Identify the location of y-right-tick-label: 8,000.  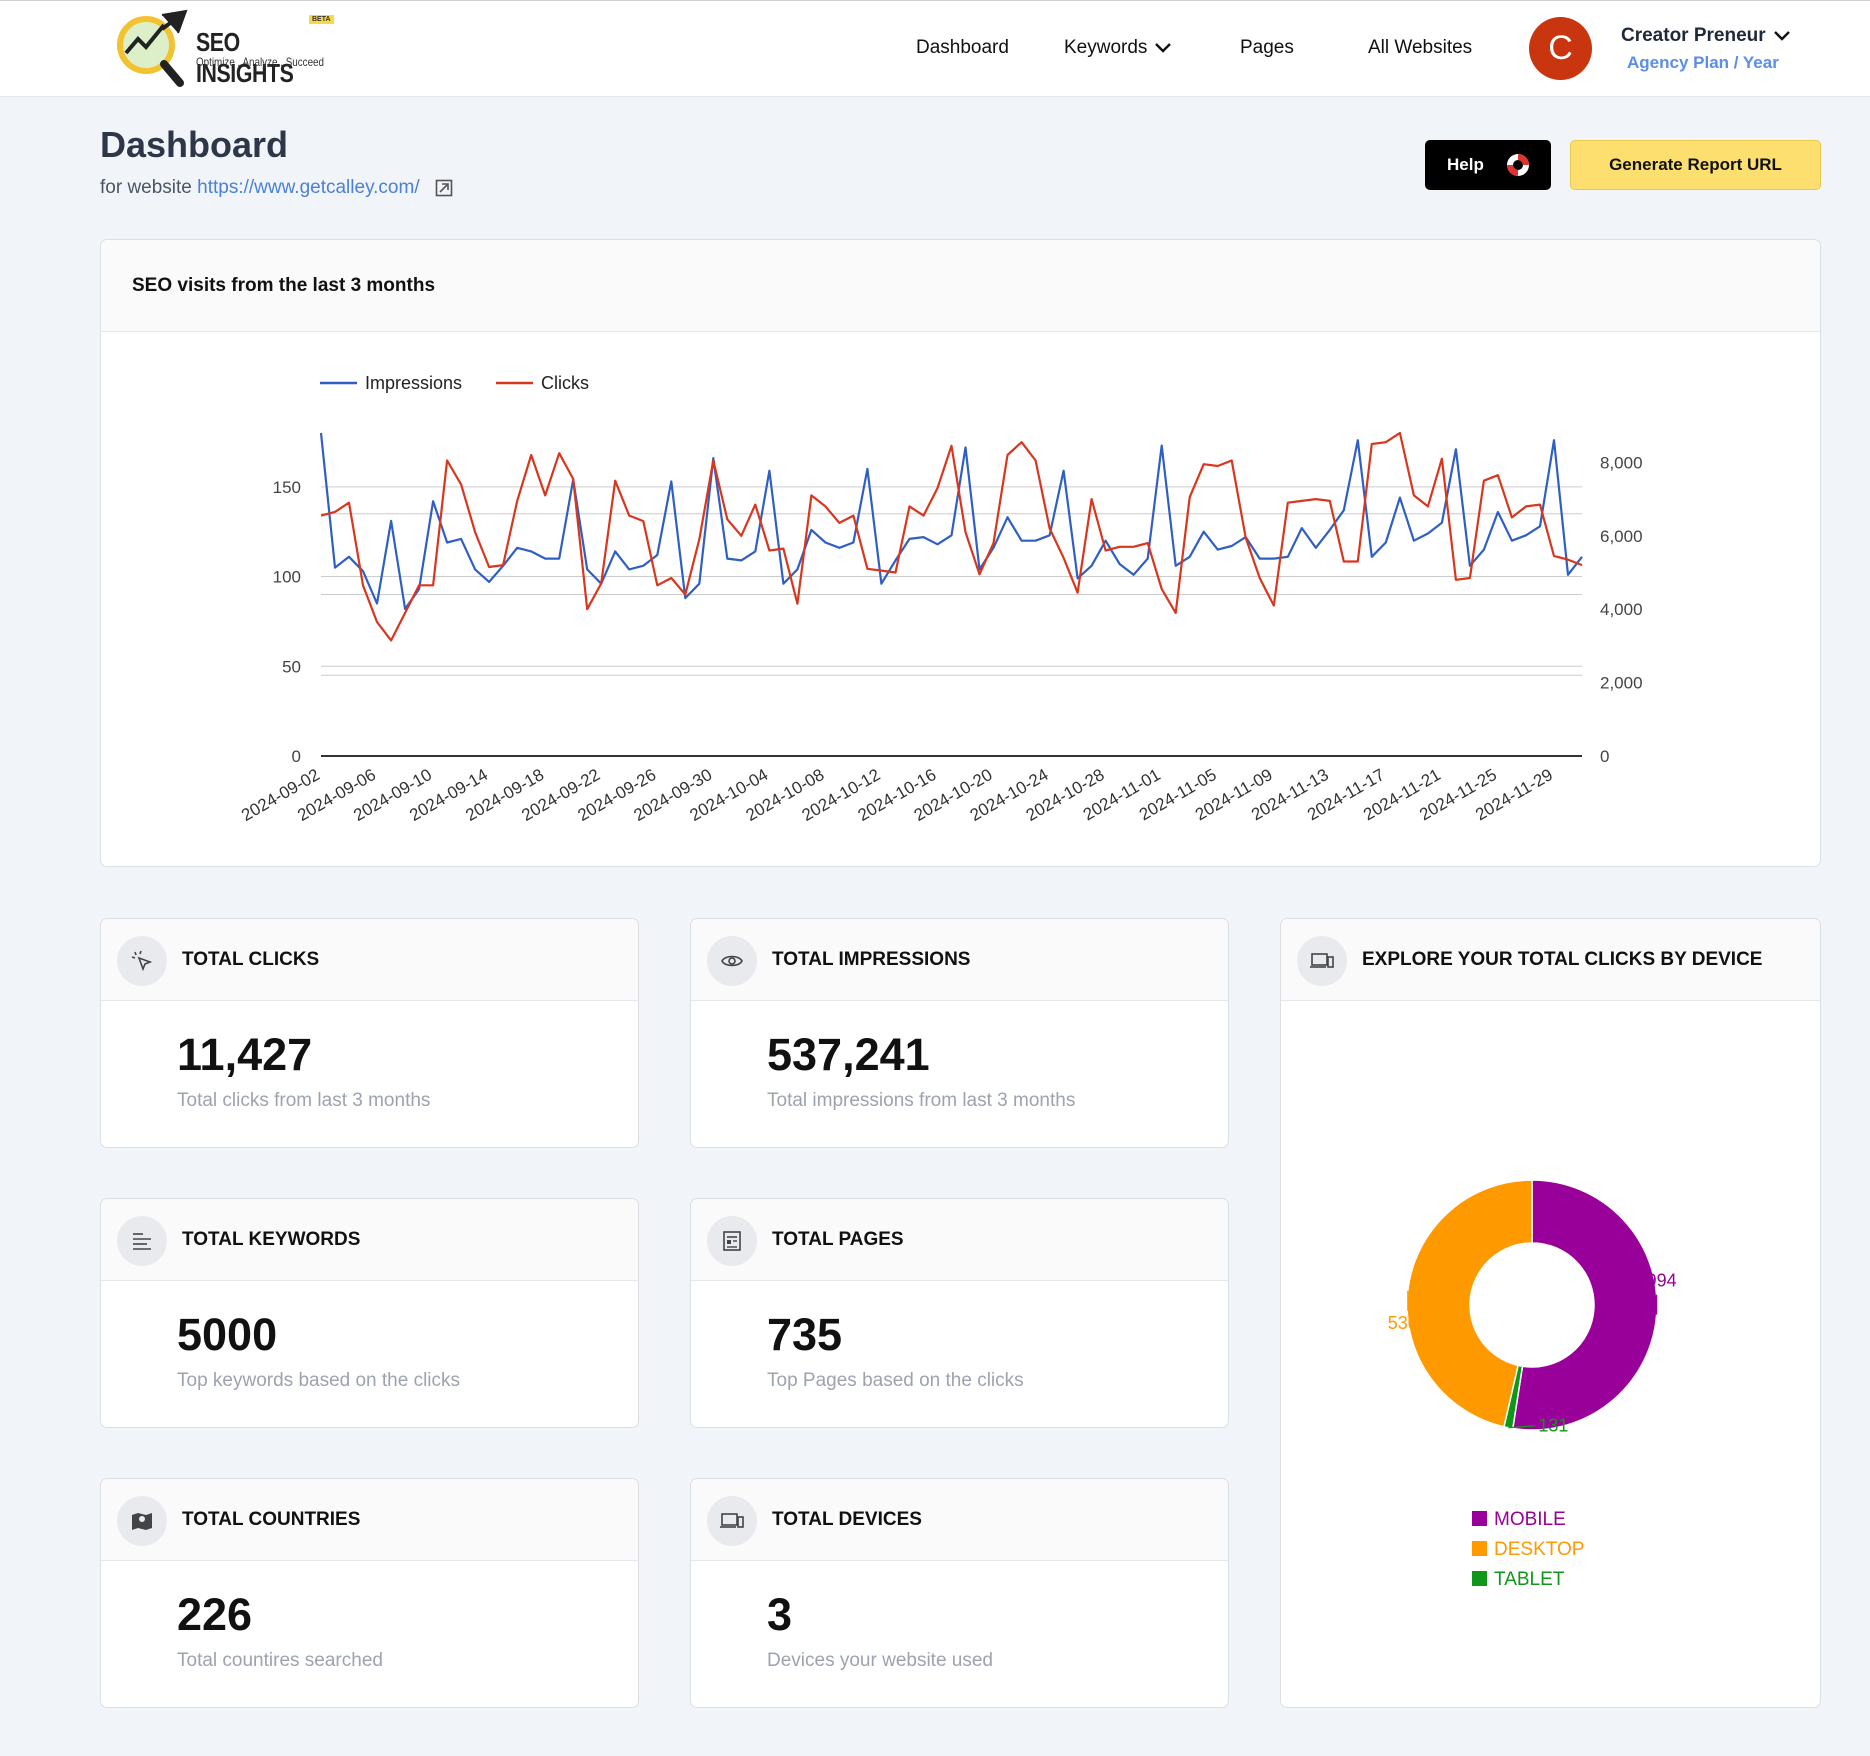
(1621, 462).